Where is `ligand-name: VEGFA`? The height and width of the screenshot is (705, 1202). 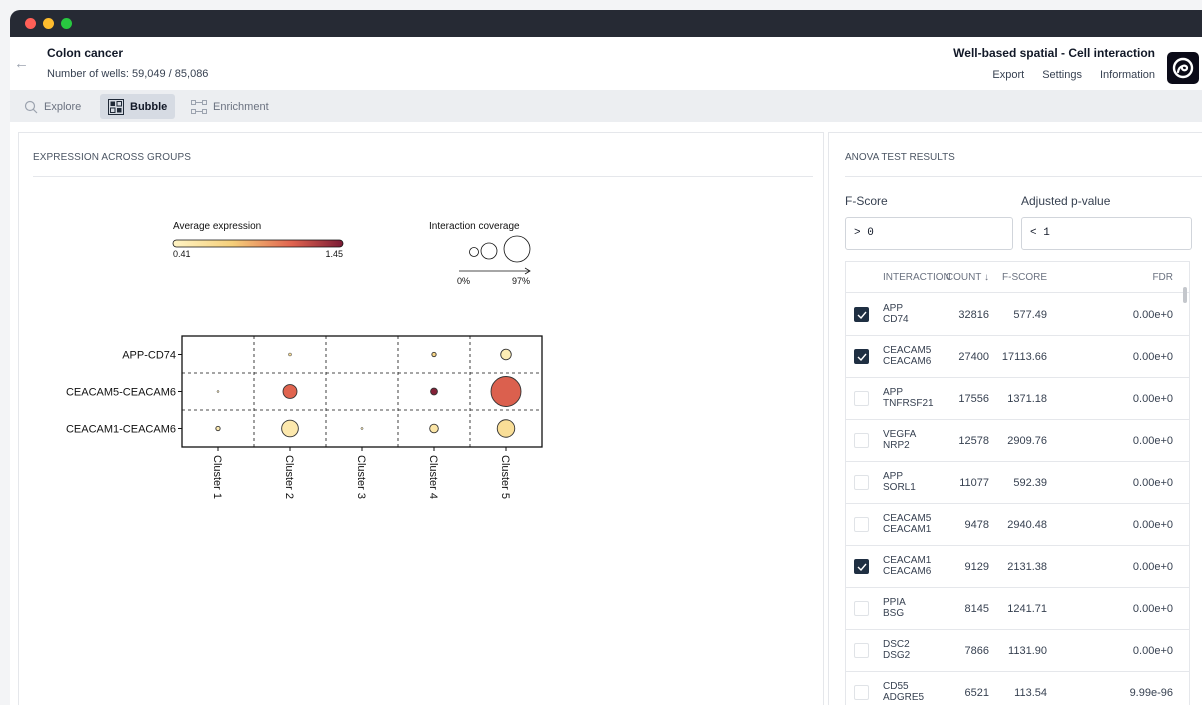 ligand-name: VEGFA is located at coordinates (900, 434).